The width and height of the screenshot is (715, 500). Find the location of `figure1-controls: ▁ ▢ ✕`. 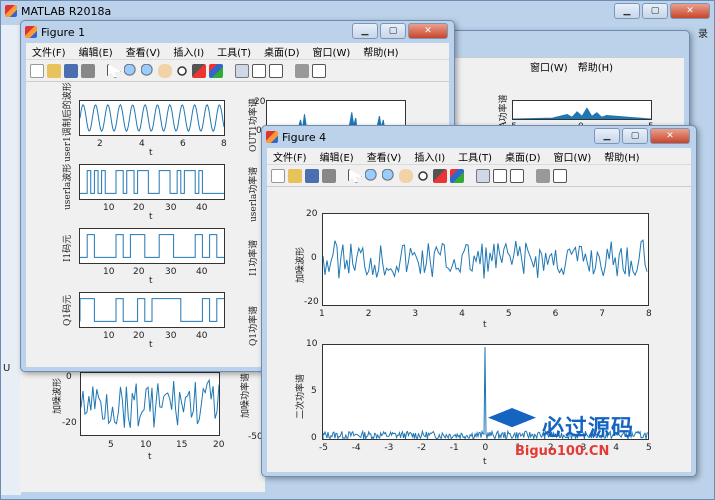

figure1-controls: ▁ ▢ ✕ is located at coordinates (400, 31).